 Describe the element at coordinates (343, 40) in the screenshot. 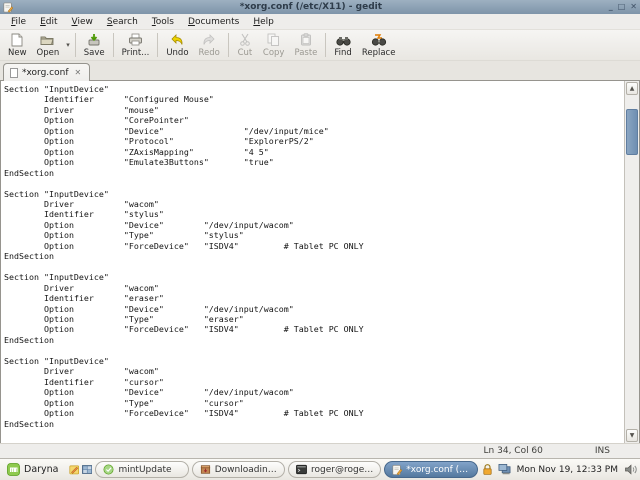

I see `binoculars-icon` at that location.